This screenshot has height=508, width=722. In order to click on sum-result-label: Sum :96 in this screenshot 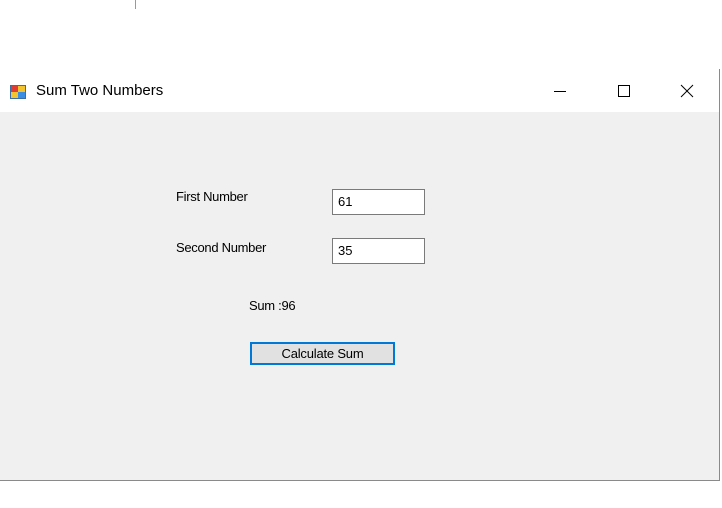, I will do `click(272, 305)`.